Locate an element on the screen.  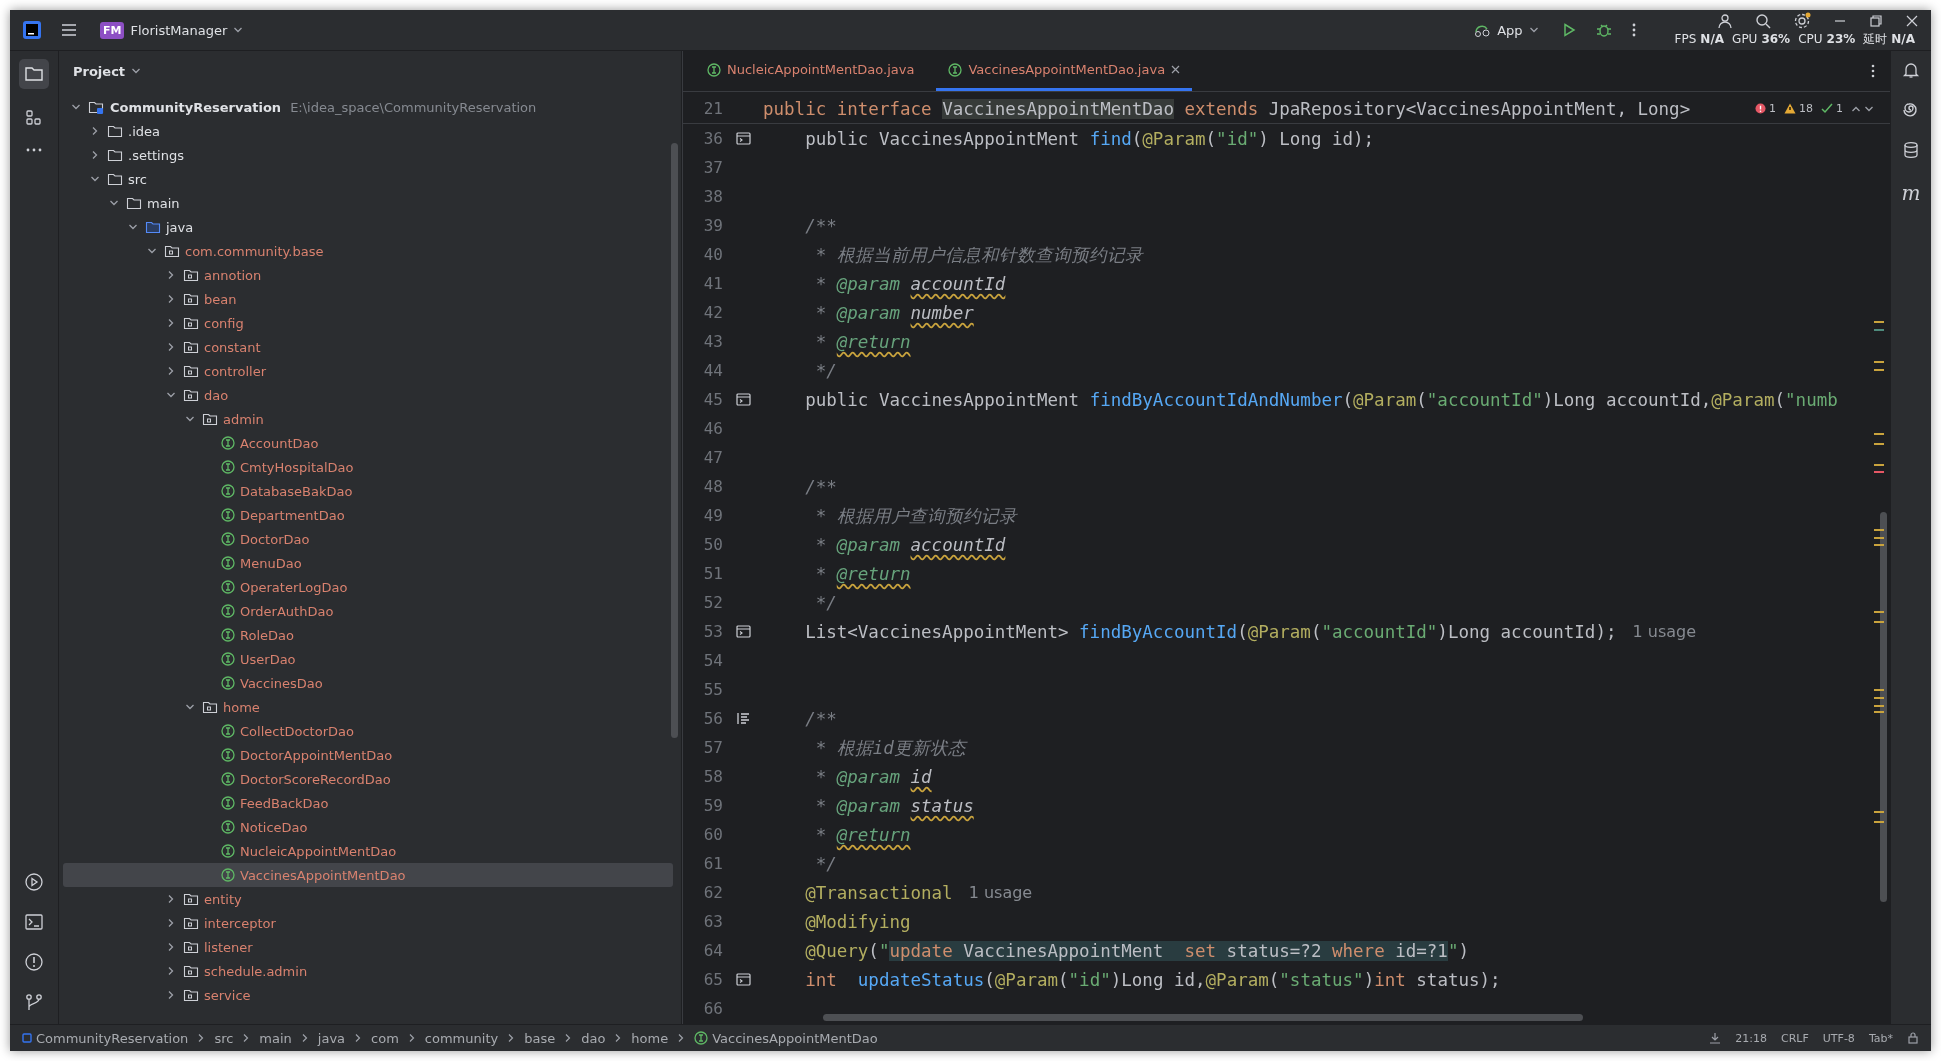
spiral-icon is located at coordinates (1911, 110).